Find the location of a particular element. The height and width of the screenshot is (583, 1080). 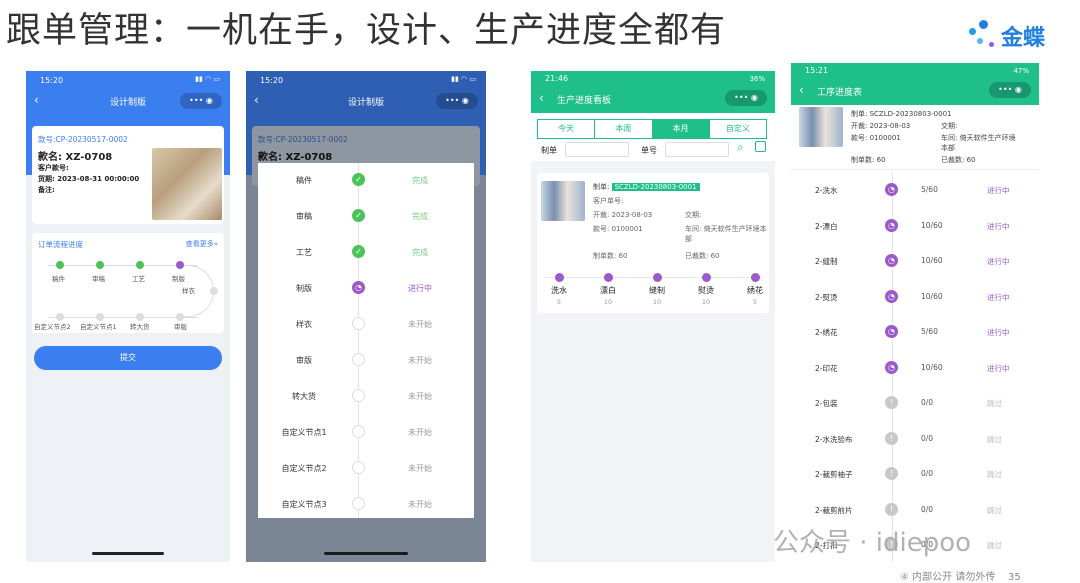

process-row: 2-水洗验布! 0/0 跳过 is located at coordinates (915, 439).